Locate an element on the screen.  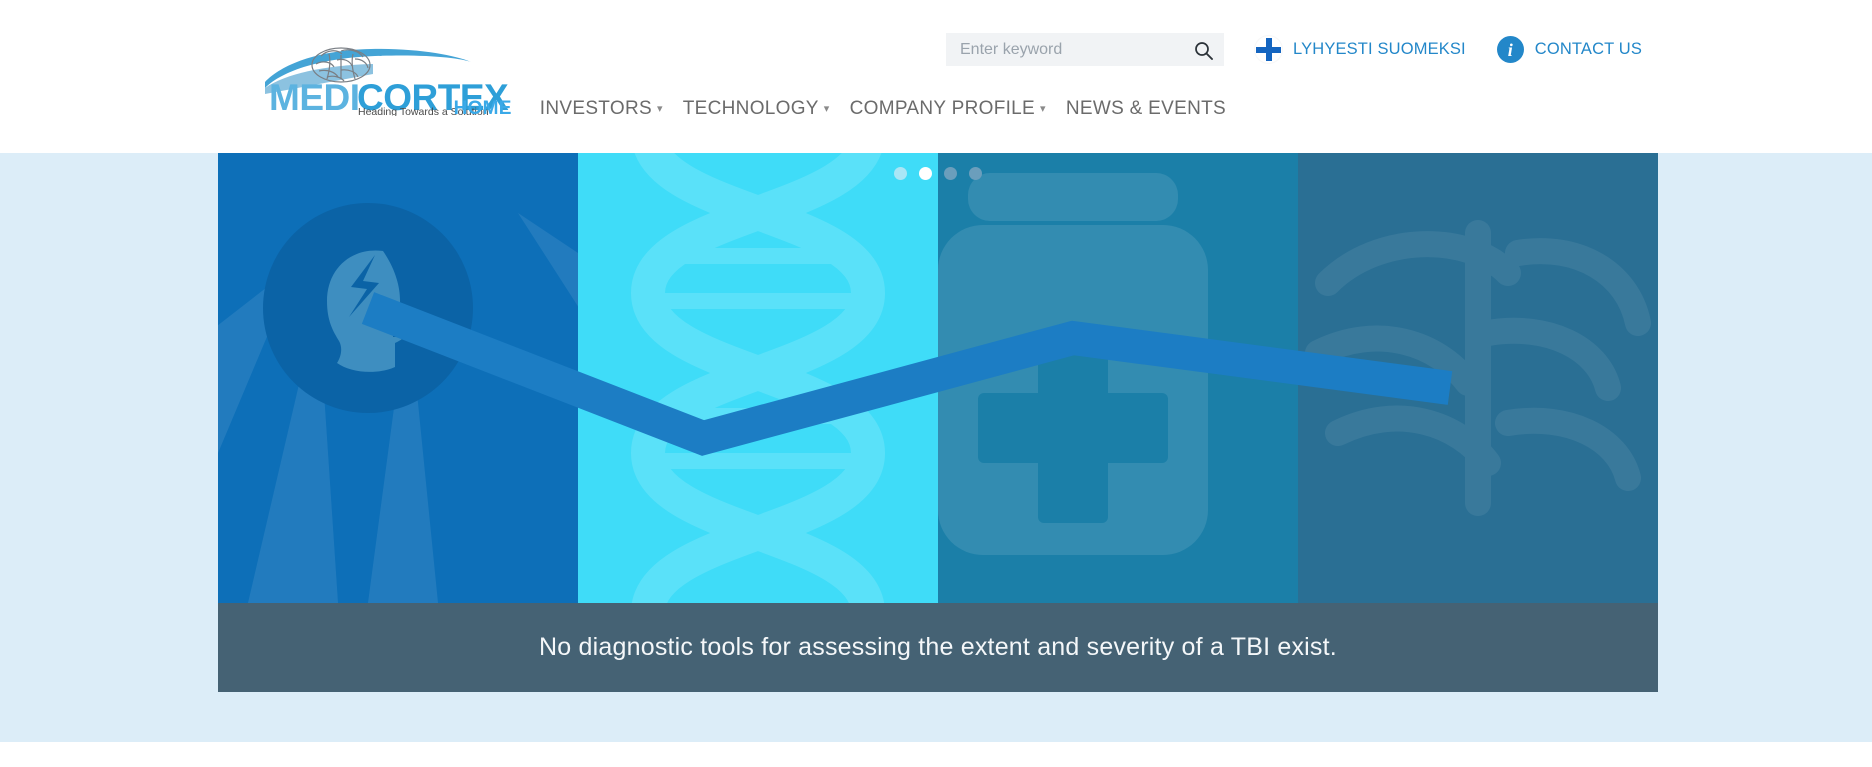
search-form is located at coordinates (1085, 49).